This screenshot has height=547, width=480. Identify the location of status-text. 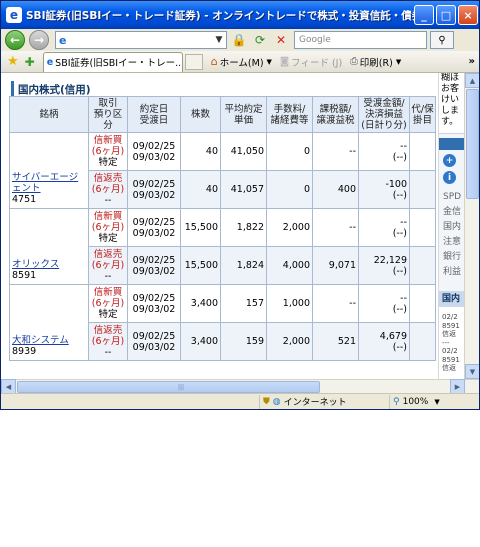
(130, 402).